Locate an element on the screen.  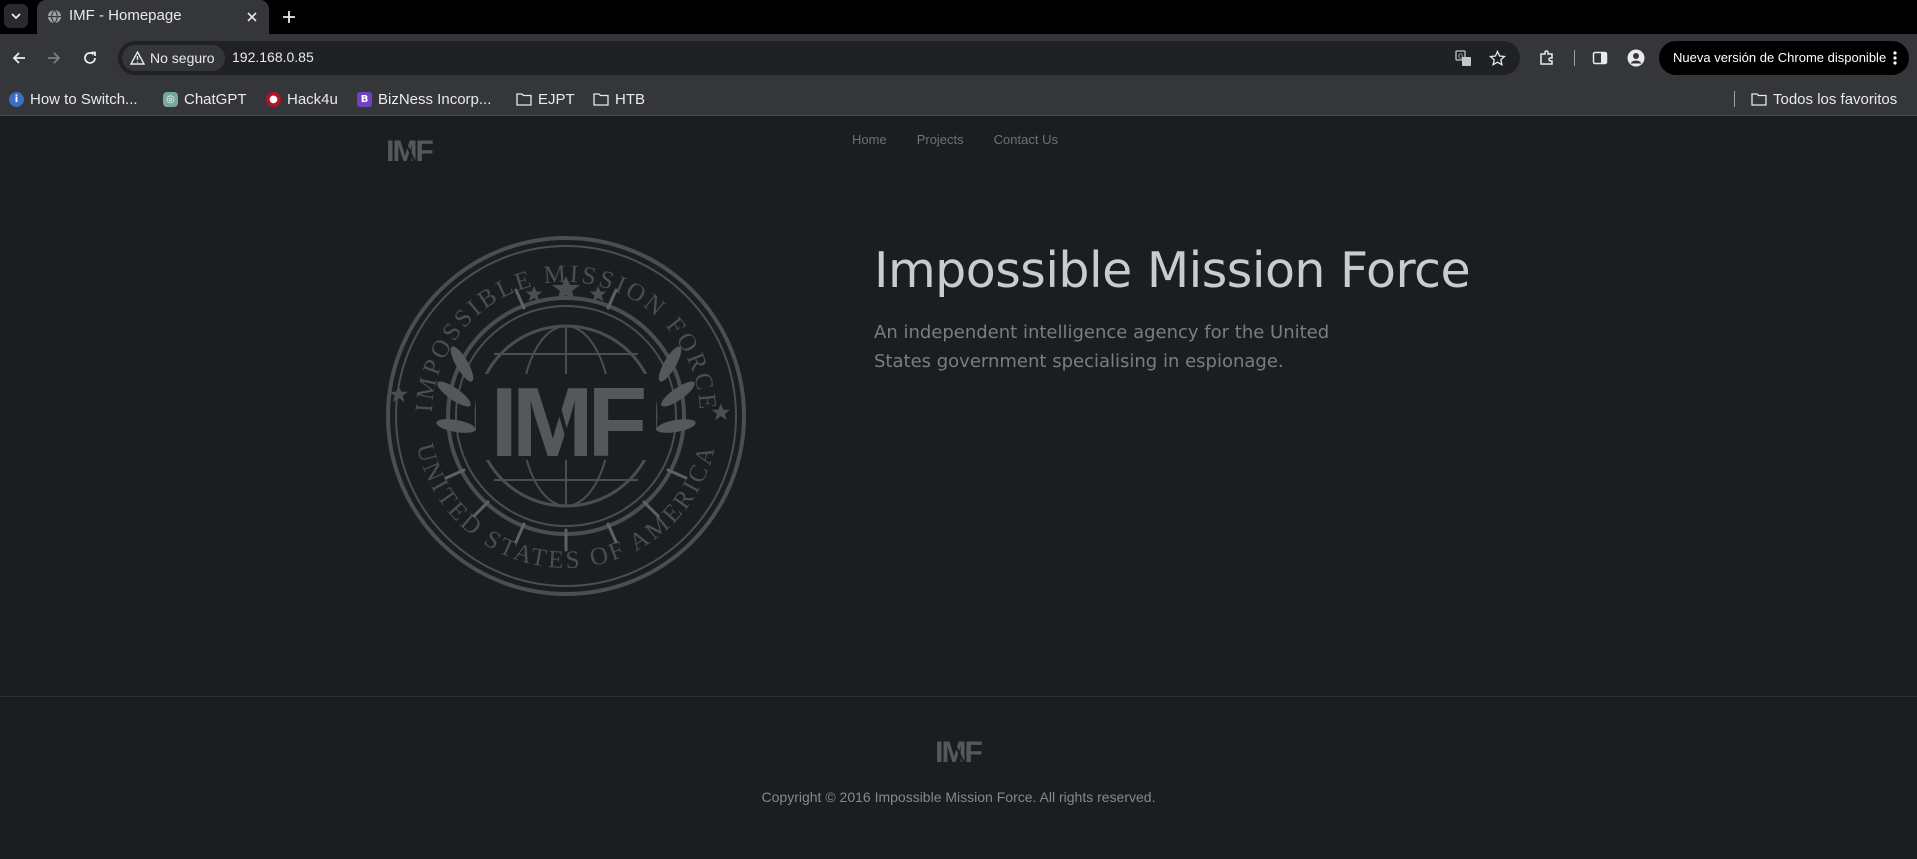
bookmark-star-button is located at coordinates (1497, 58).